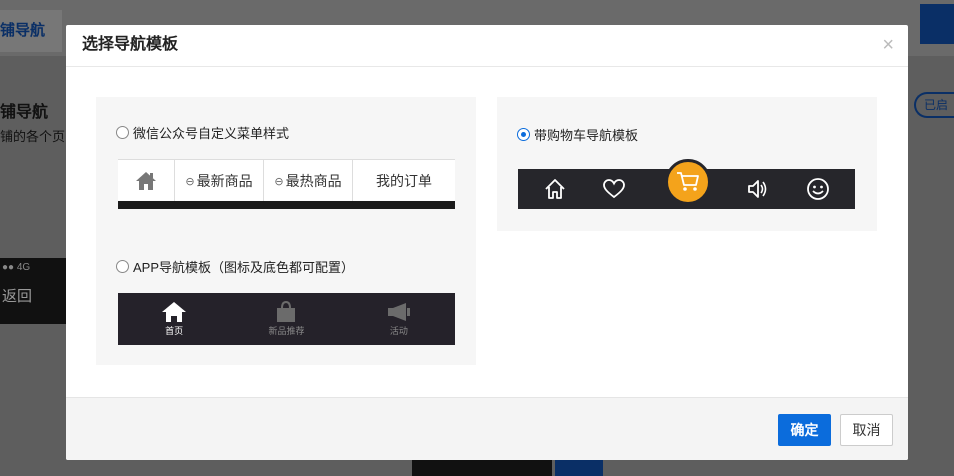  I want to click on page-section-title: 铺导航, so click(24, 112).